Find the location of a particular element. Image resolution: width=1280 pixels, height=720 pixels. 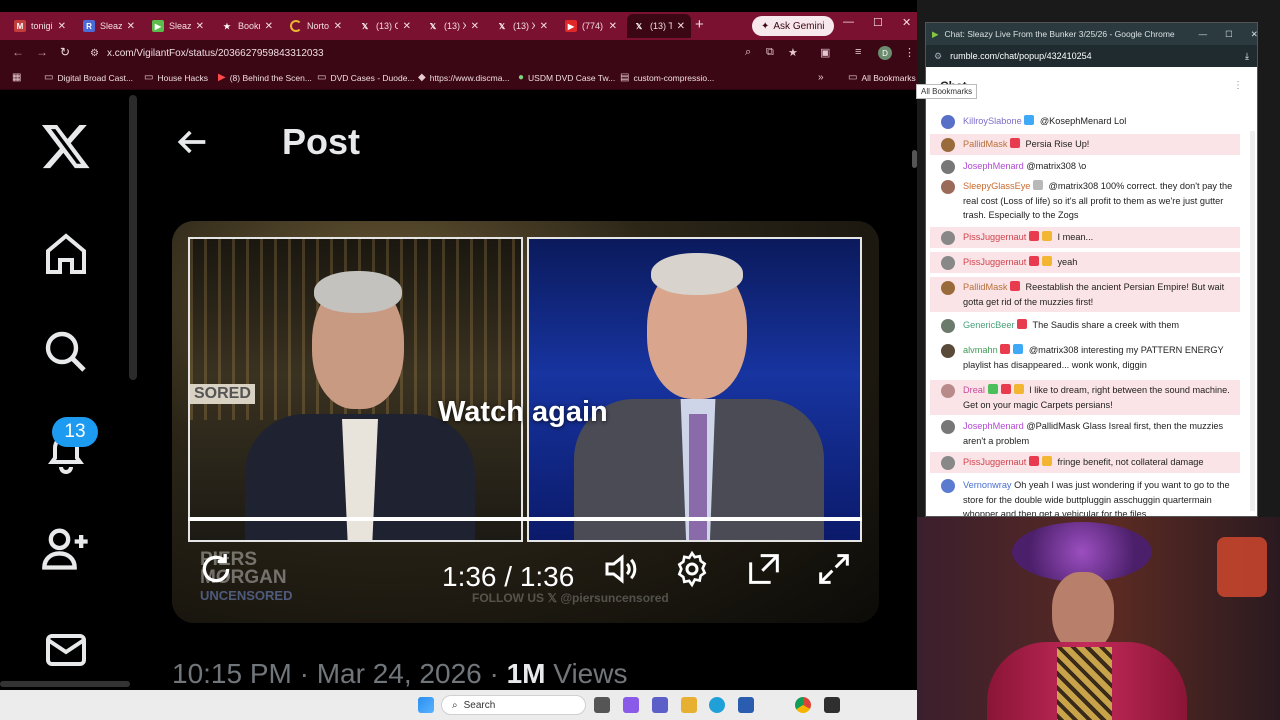

profile-avatar: D is located at coordinates (885, 53).